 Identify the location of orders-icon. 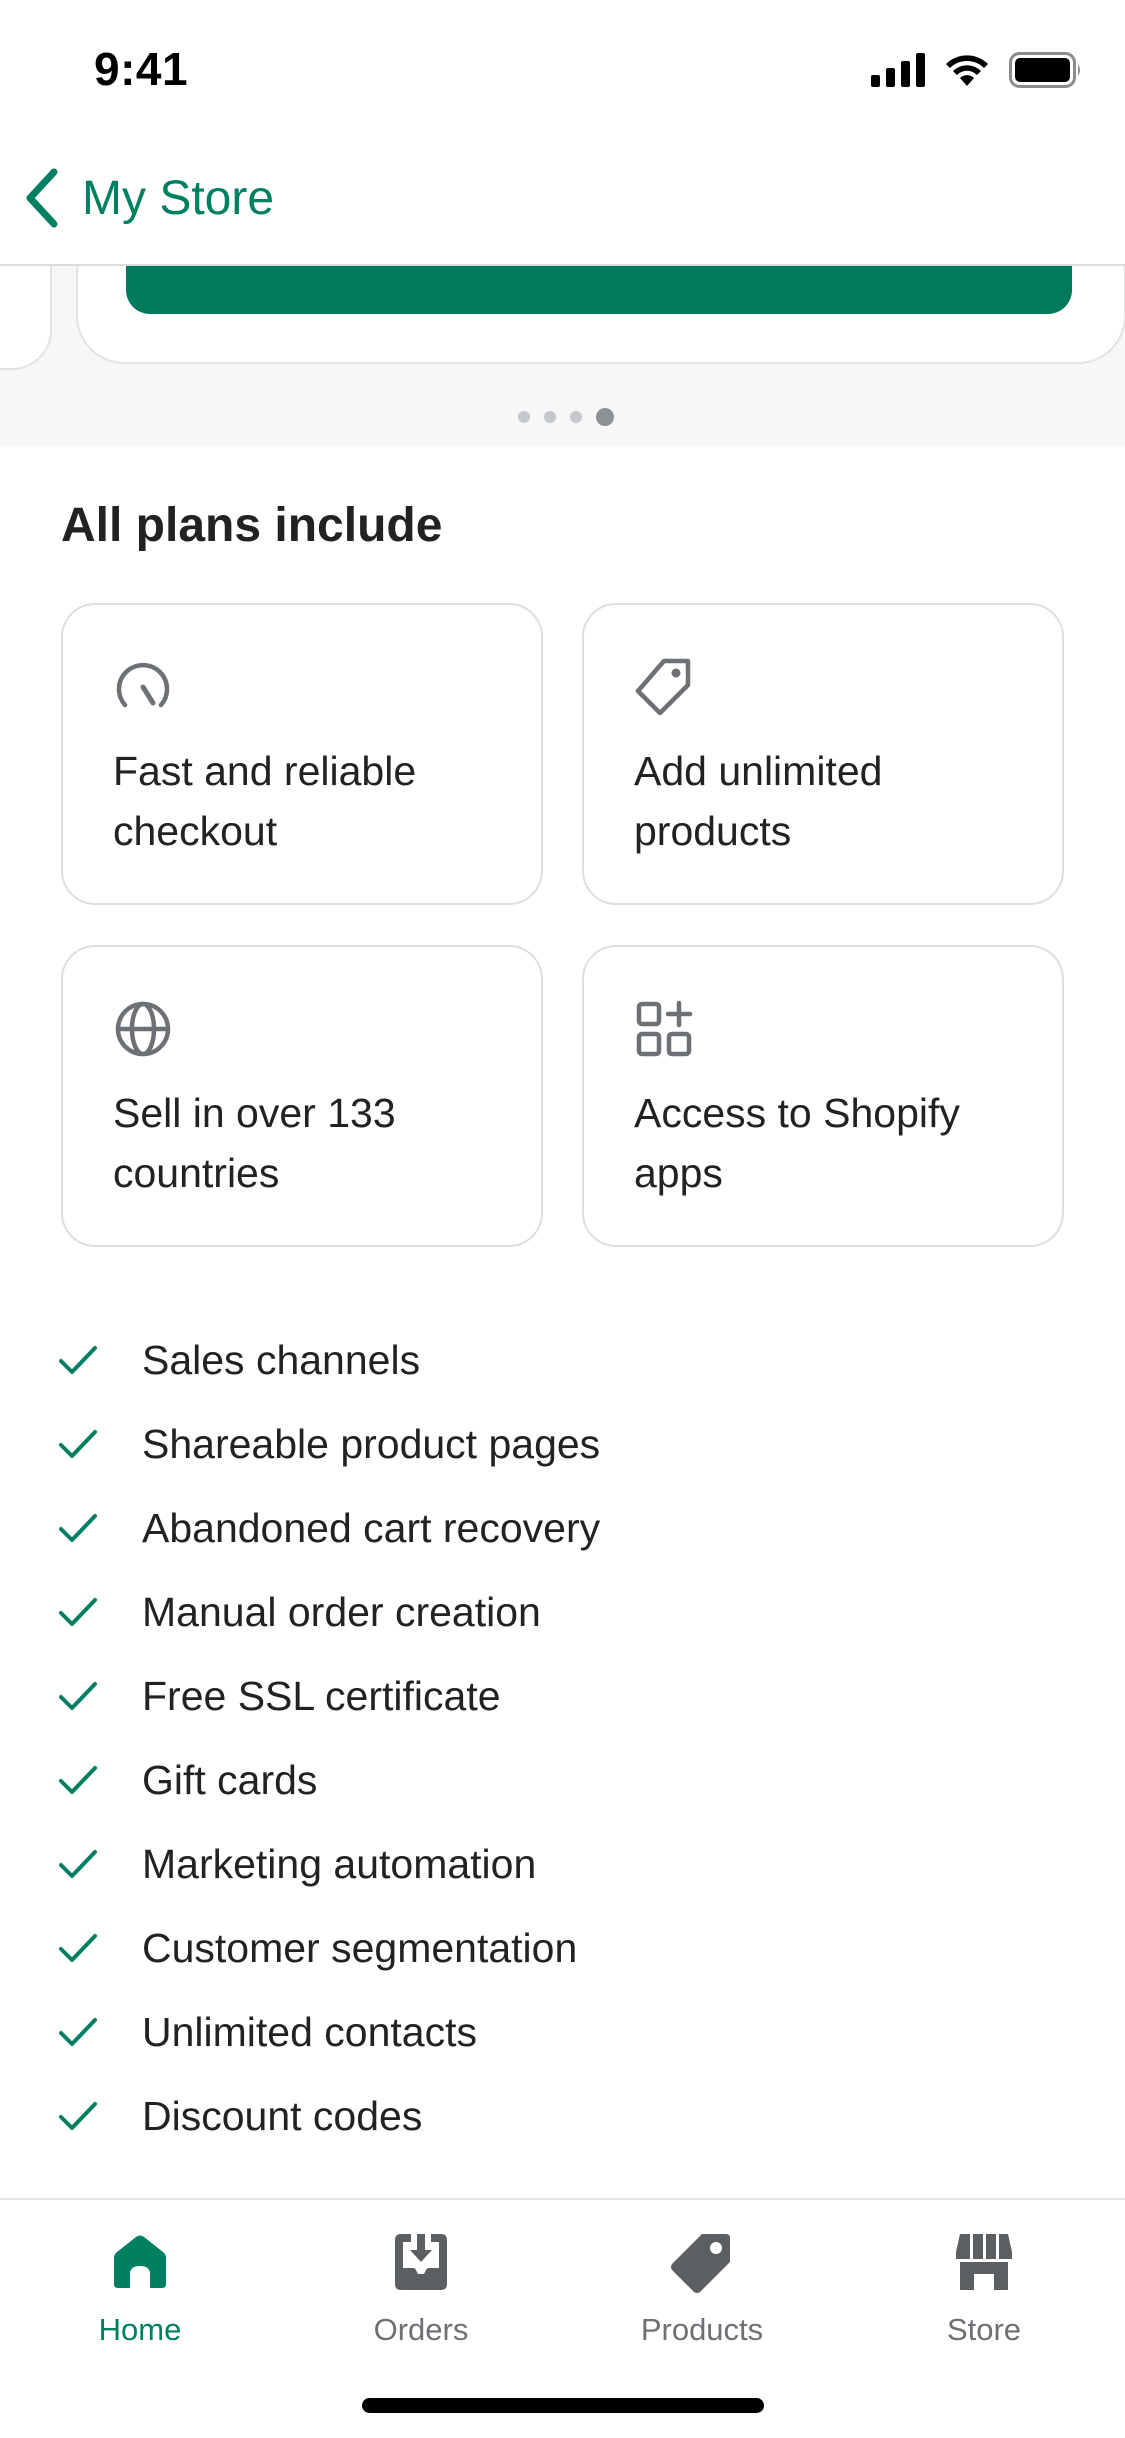
(421, 2262).